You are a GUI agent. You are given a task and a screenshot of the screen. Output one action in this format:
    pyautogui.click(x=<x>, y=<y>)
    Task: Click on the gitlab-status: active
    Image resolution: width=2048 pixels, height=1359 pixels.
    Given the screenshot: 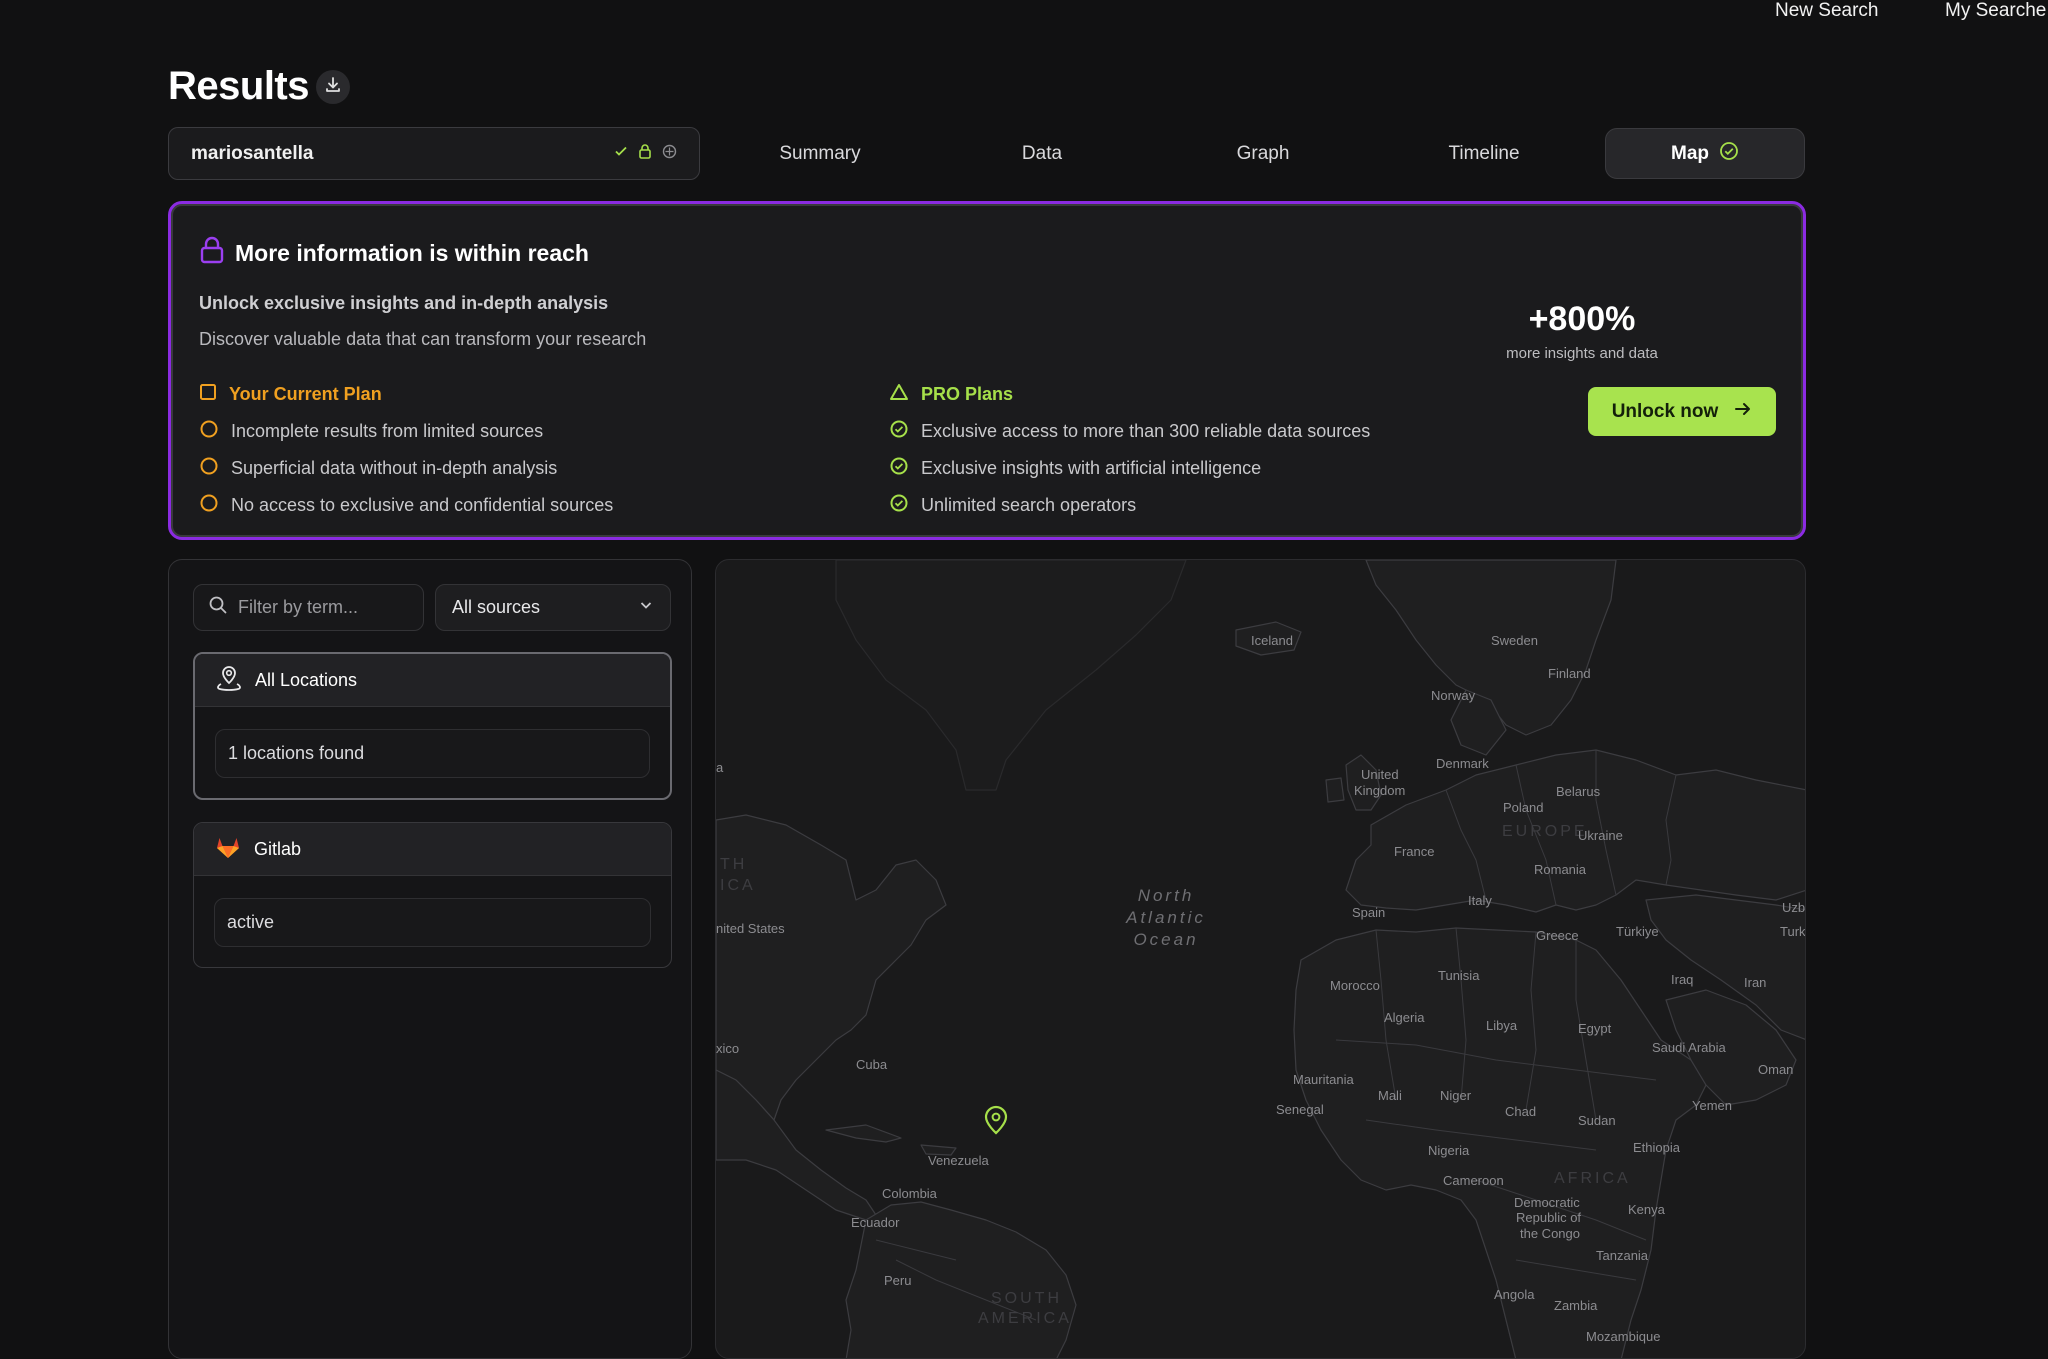 What is the action you would take?
    pyautogui.click(x=432, y=922)
    